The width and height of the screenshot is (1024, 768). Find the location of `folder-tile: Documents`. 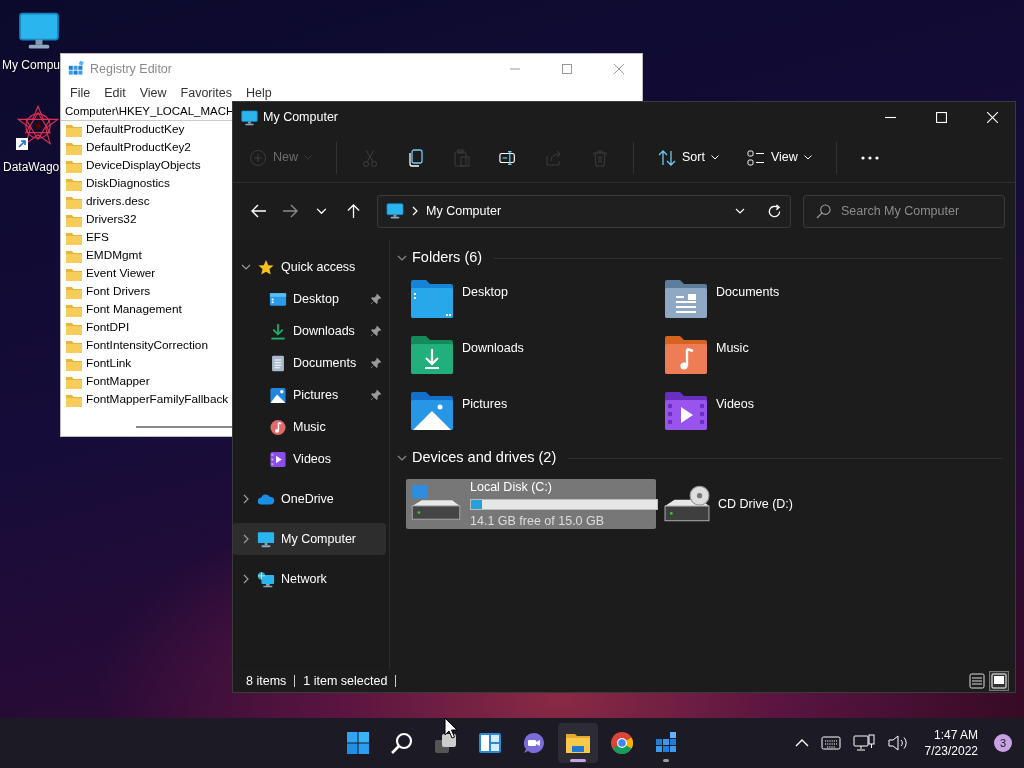

folder-tile: Documents is located at coordinates (791, 301).